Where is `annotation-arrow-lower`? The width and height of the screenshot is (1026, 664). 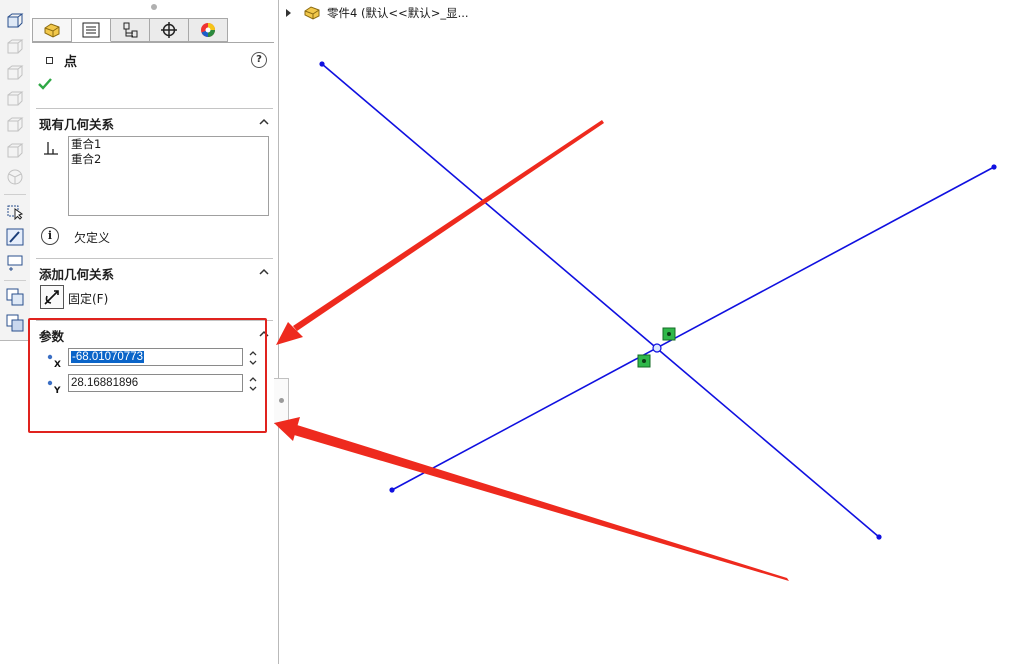 annotation-arrow-lower is located at coordinates (531, 499).